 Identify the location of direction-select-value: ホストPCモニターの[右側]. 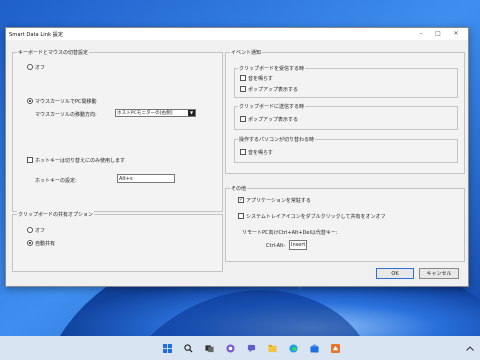
(145, 113).